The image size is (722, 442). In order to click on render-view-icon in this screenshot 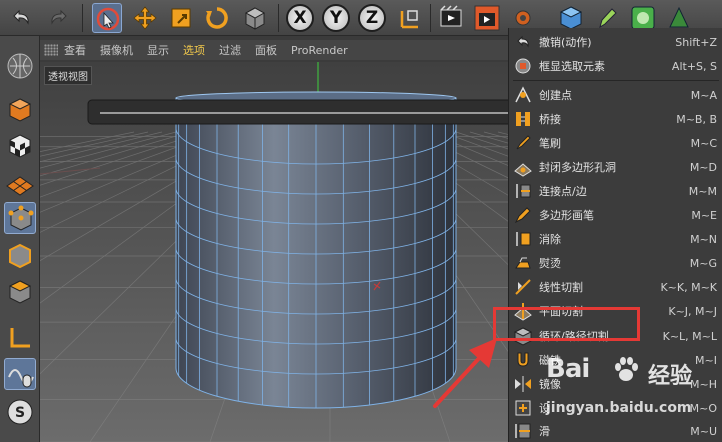, I will do `click(451, 18)`.